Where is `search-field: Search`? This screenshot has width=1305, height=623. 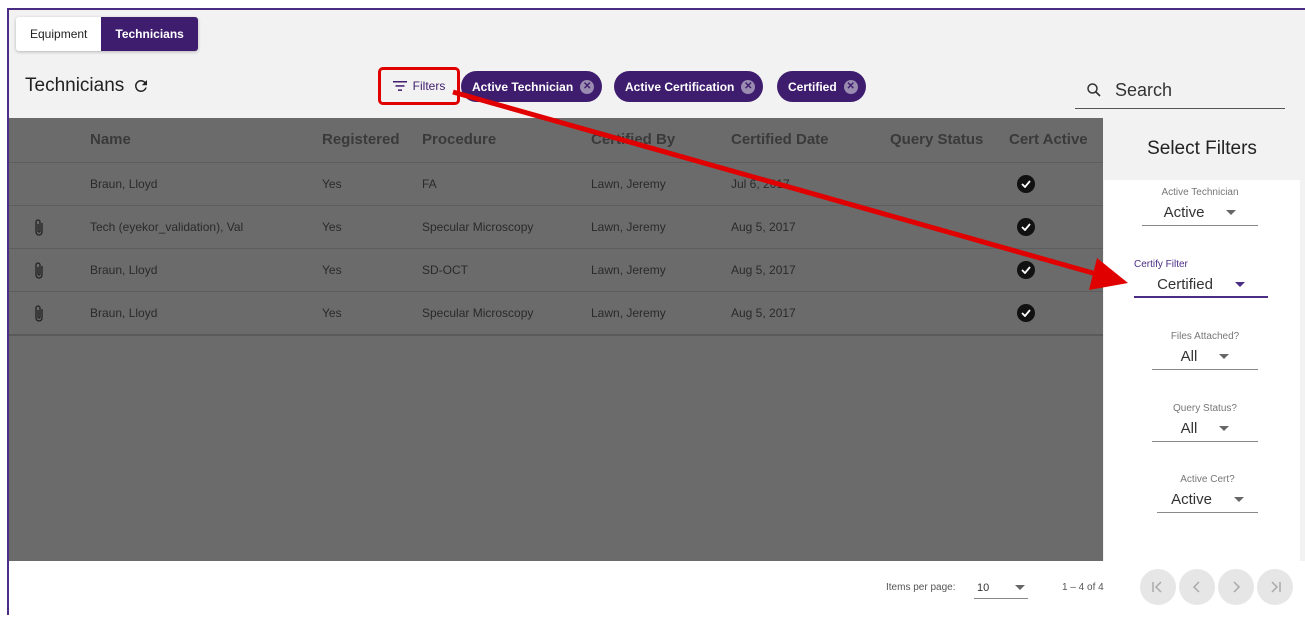 search-field: Search is located at coordinates (1180, 90).